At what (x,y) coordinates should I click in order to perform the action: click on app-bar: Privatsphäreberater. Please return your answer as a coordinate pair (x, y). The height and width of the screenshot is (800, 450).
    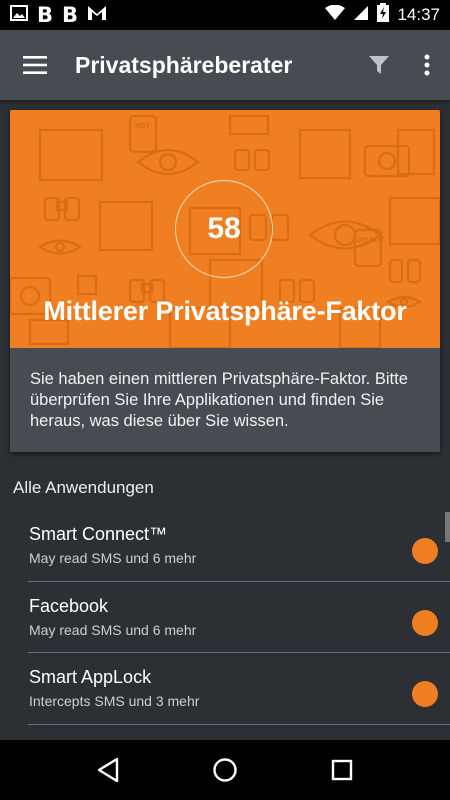
    Looking at the image, I should click on (225, 65).